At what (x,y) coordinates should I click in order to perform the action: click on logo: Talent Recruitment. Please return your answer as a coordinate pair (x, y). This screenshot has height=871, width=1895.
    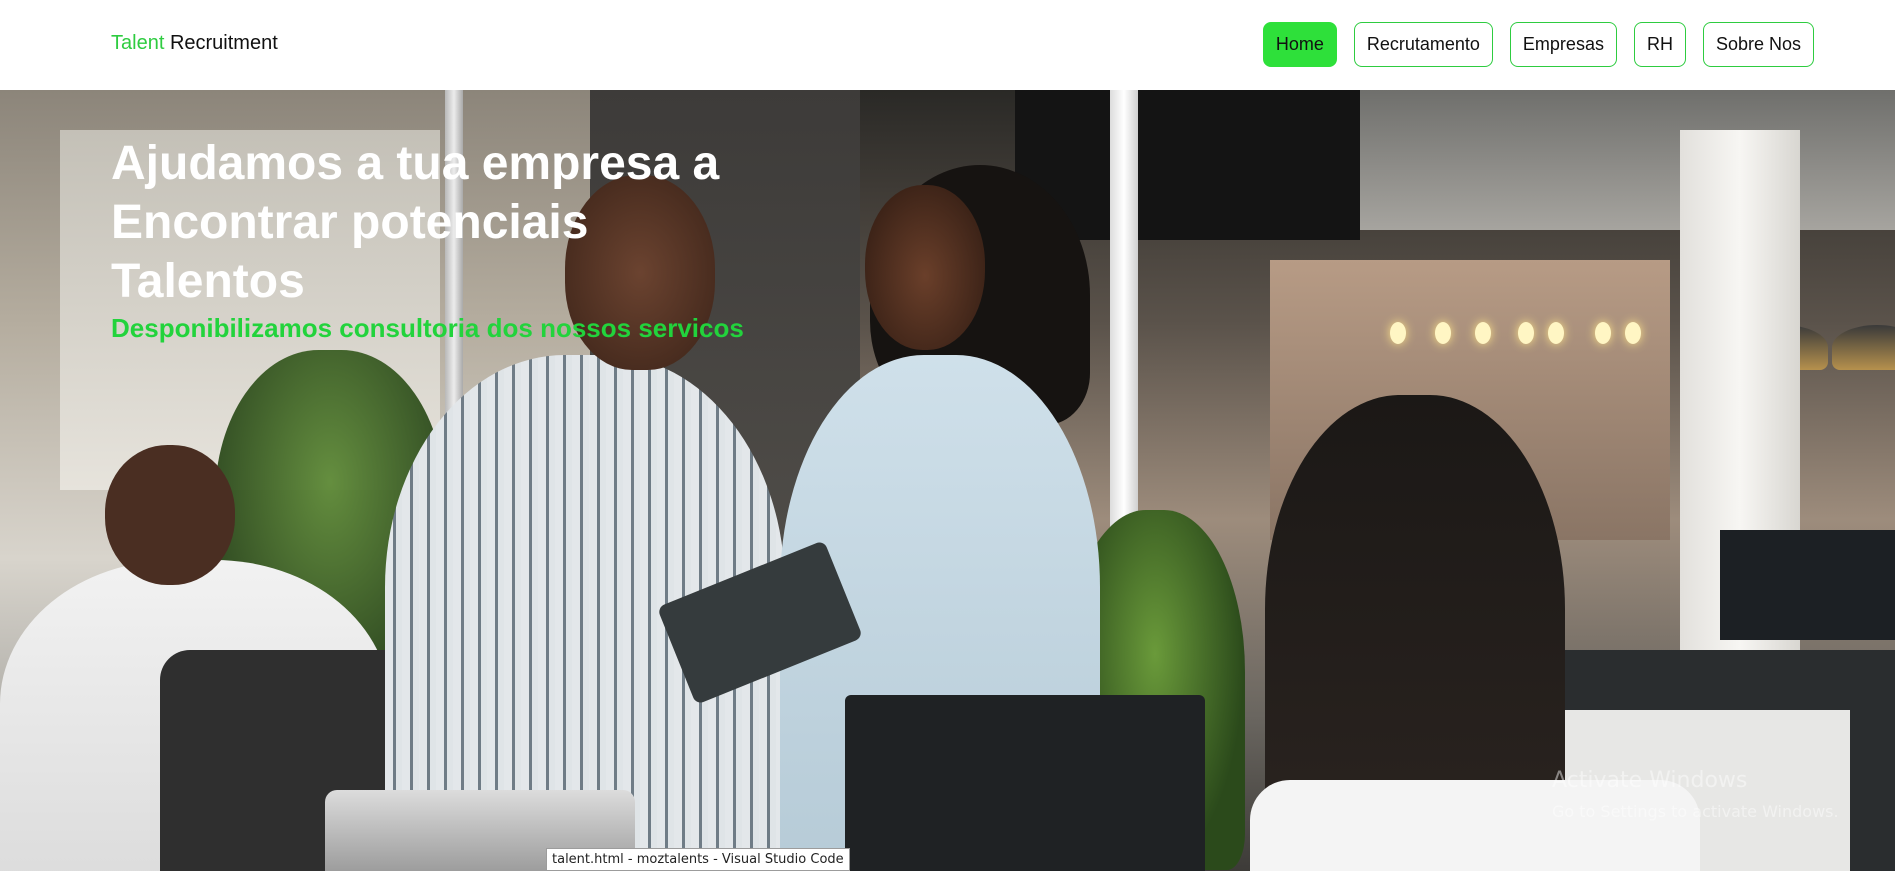
    Looking at the image, I should click on (194, 43).